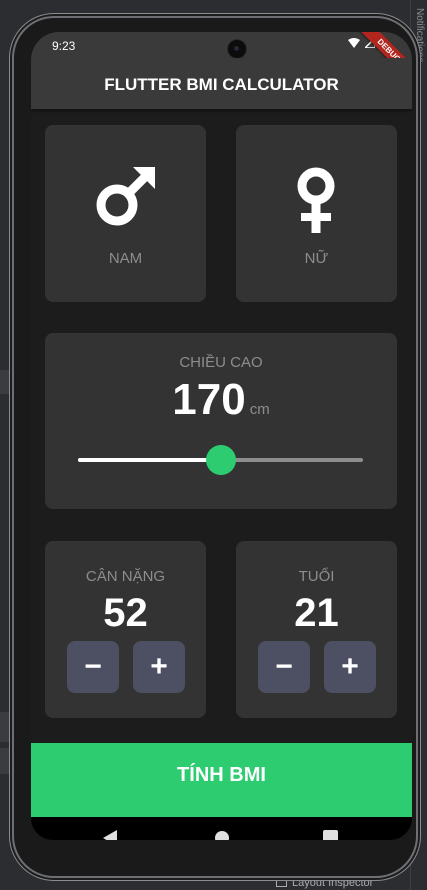 This screenshot has width=427, height=890. What do you see at coordinates (125, 576) in the screenshot?
I see `weight-label: CÂN NẶNG` at bounding box center [125, 576].